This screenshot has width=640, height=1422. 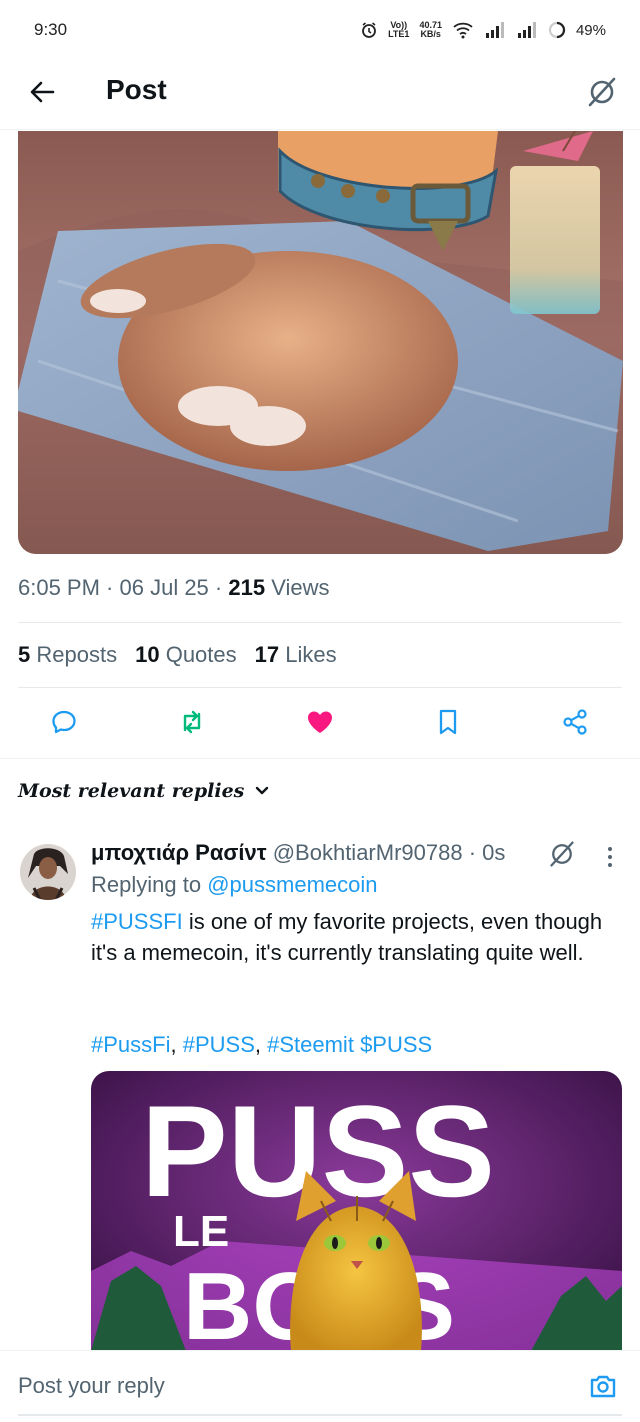 I want to click on reply-grok-button, so click(x=563, y=855).